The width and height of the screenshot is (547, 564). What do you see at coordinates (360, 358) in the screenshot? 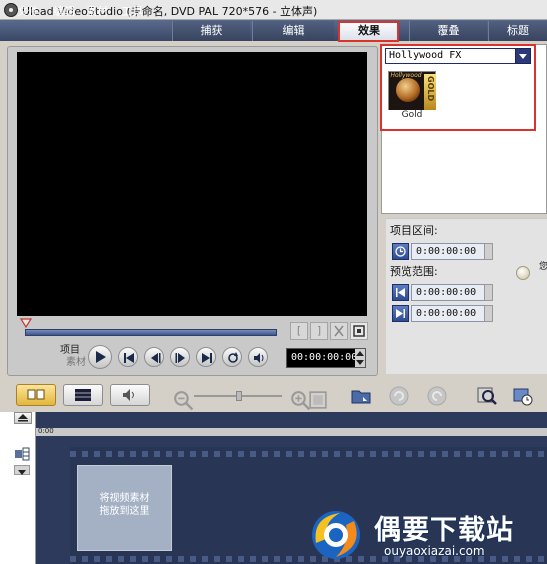
I see `timecode-spinner-icon` at bounding box center [360, 358].